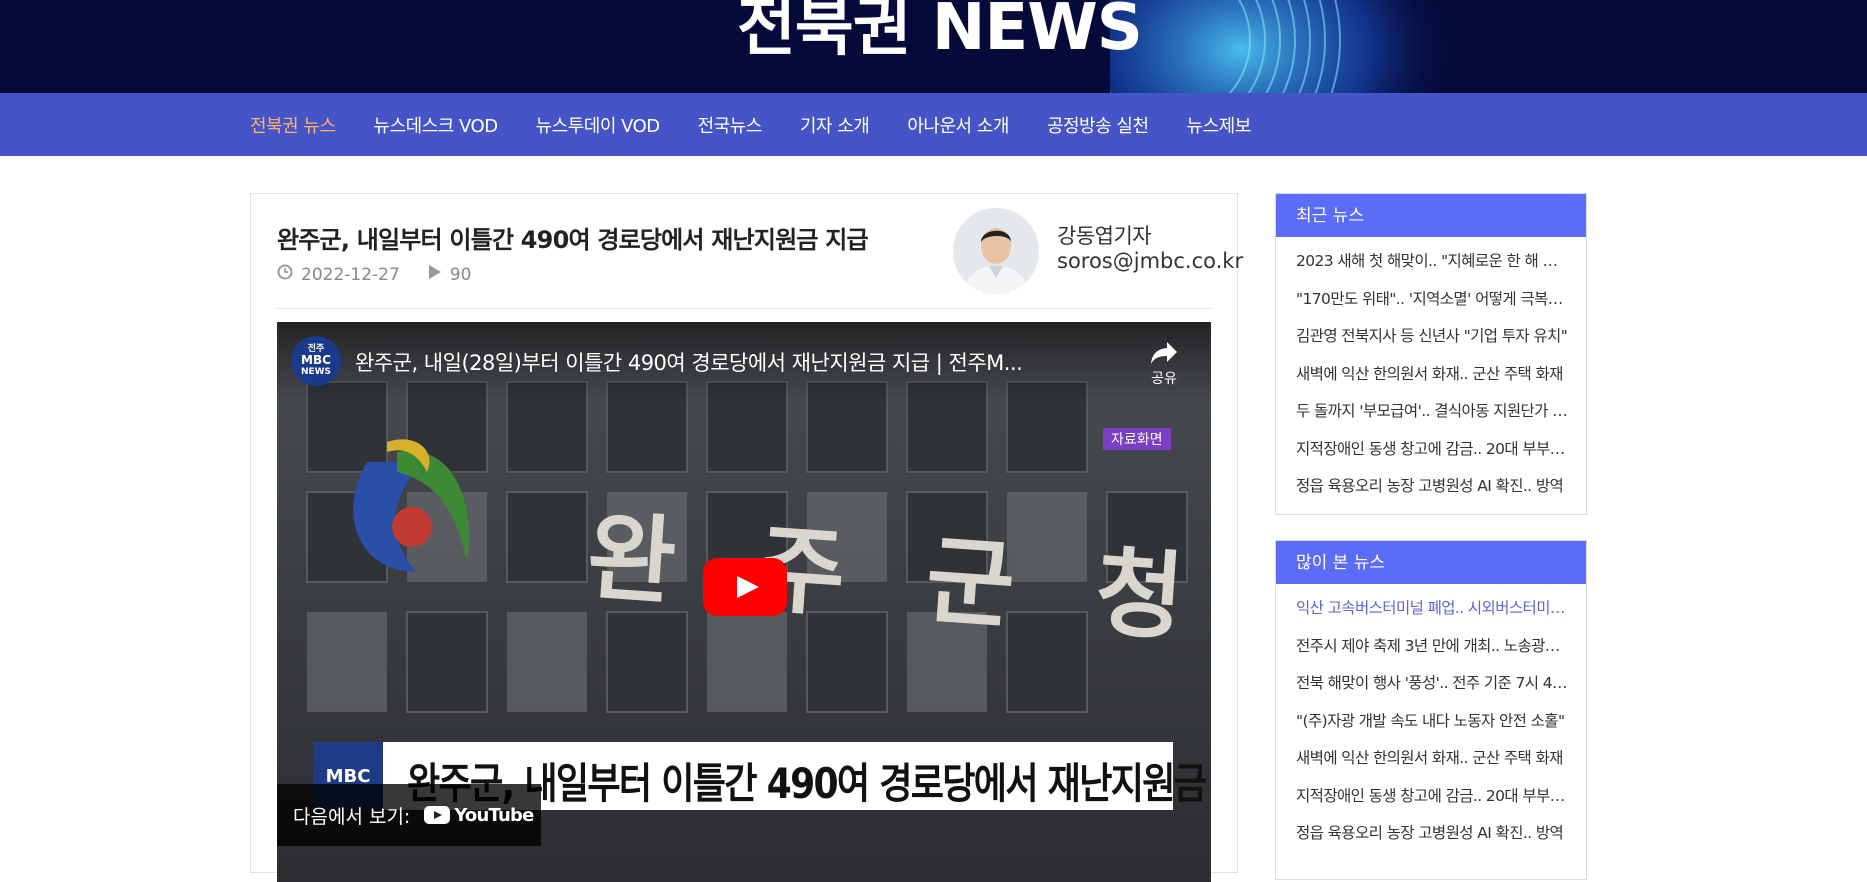 This screenshot has height=882, width=1867. I want to click on popular-news-header: 많이 본 뉴스, so click(1431, 562).